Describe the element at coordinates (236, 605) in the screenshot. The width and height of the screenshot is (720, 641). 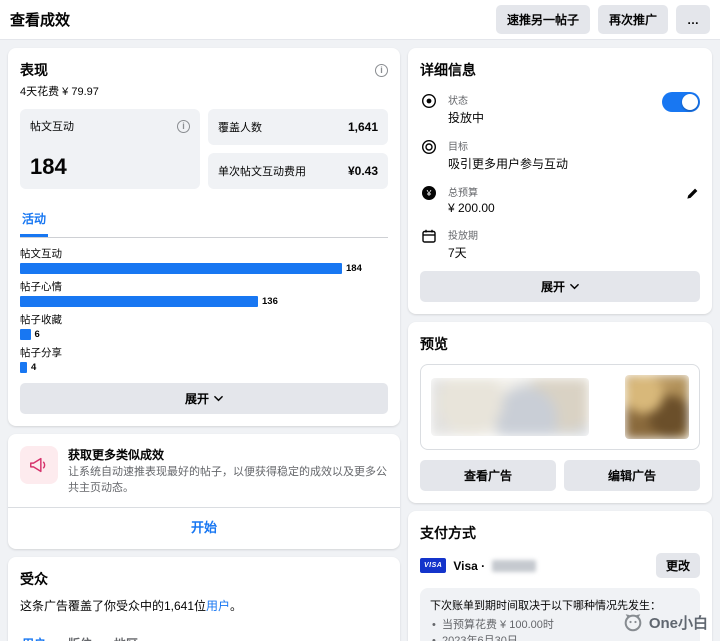
I see `audience-description-suffix: 。` at that location.